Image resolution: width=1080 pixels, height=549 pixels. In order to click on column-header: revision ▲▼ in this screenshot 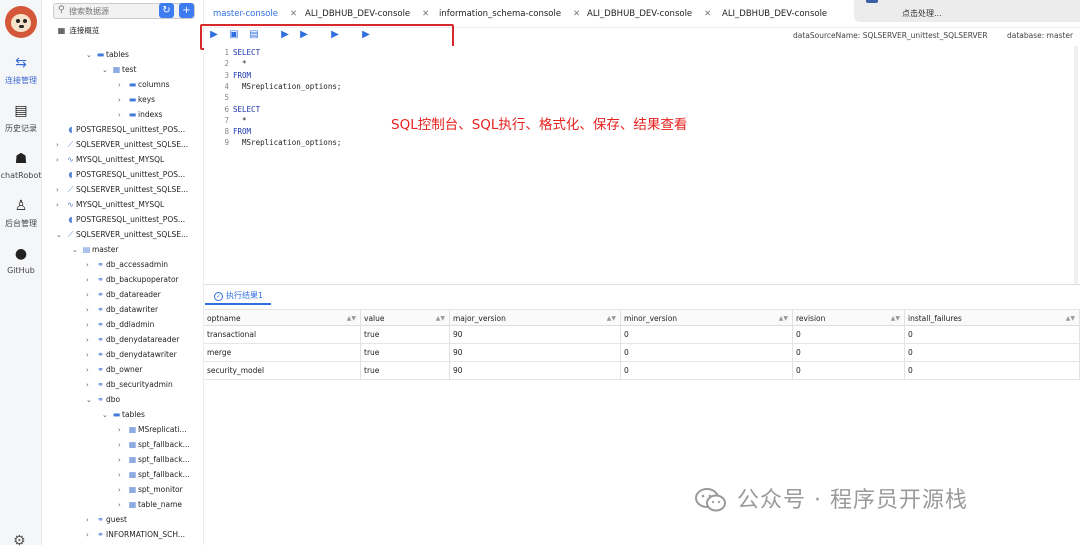, I will do `click(849, 318)`.